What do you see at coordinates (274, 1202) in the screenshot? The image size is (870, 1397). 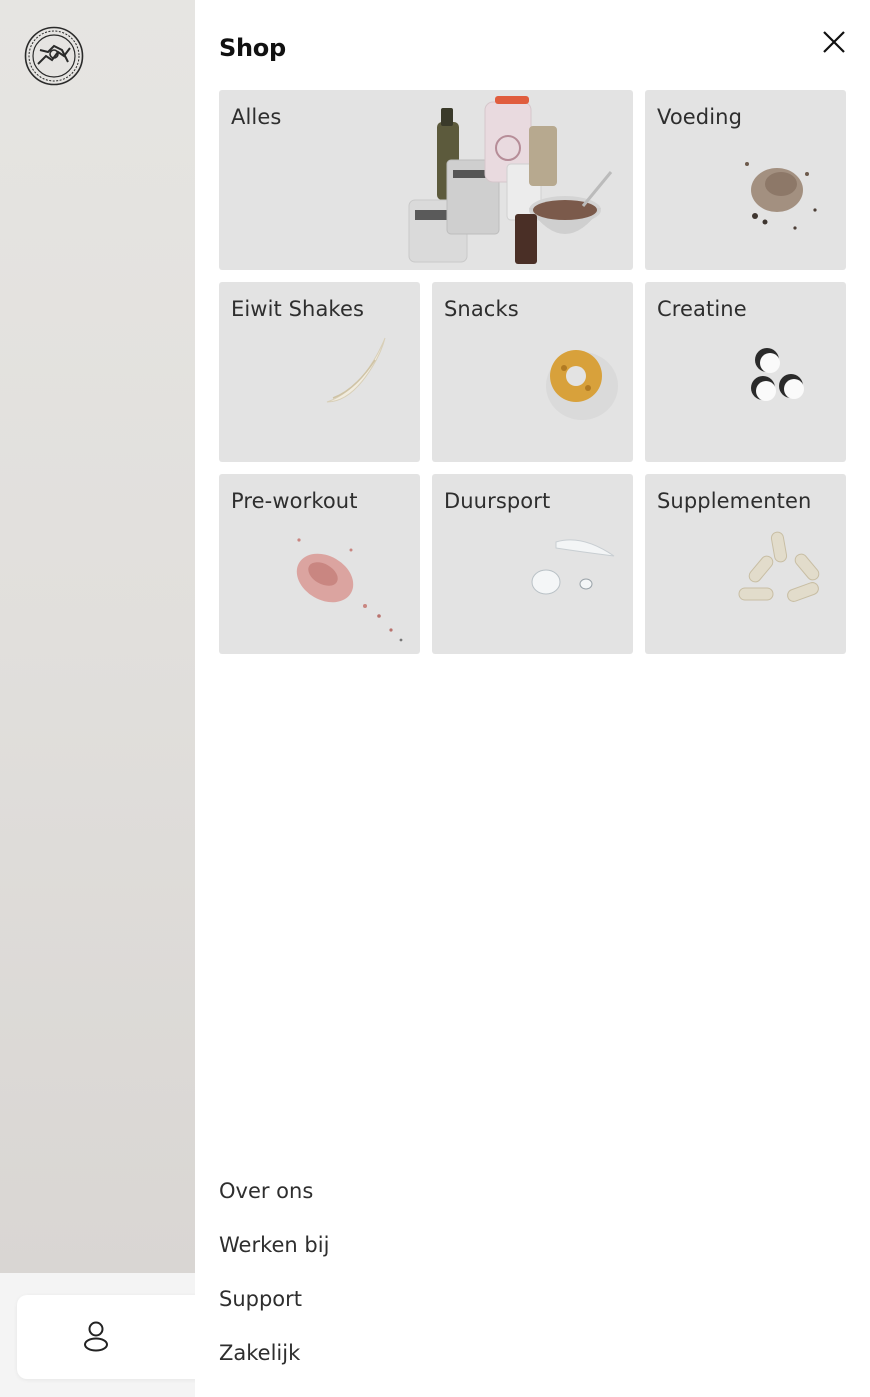 I see `footer-link-over-ons: Over ons` at bounding box center [274, 1202].